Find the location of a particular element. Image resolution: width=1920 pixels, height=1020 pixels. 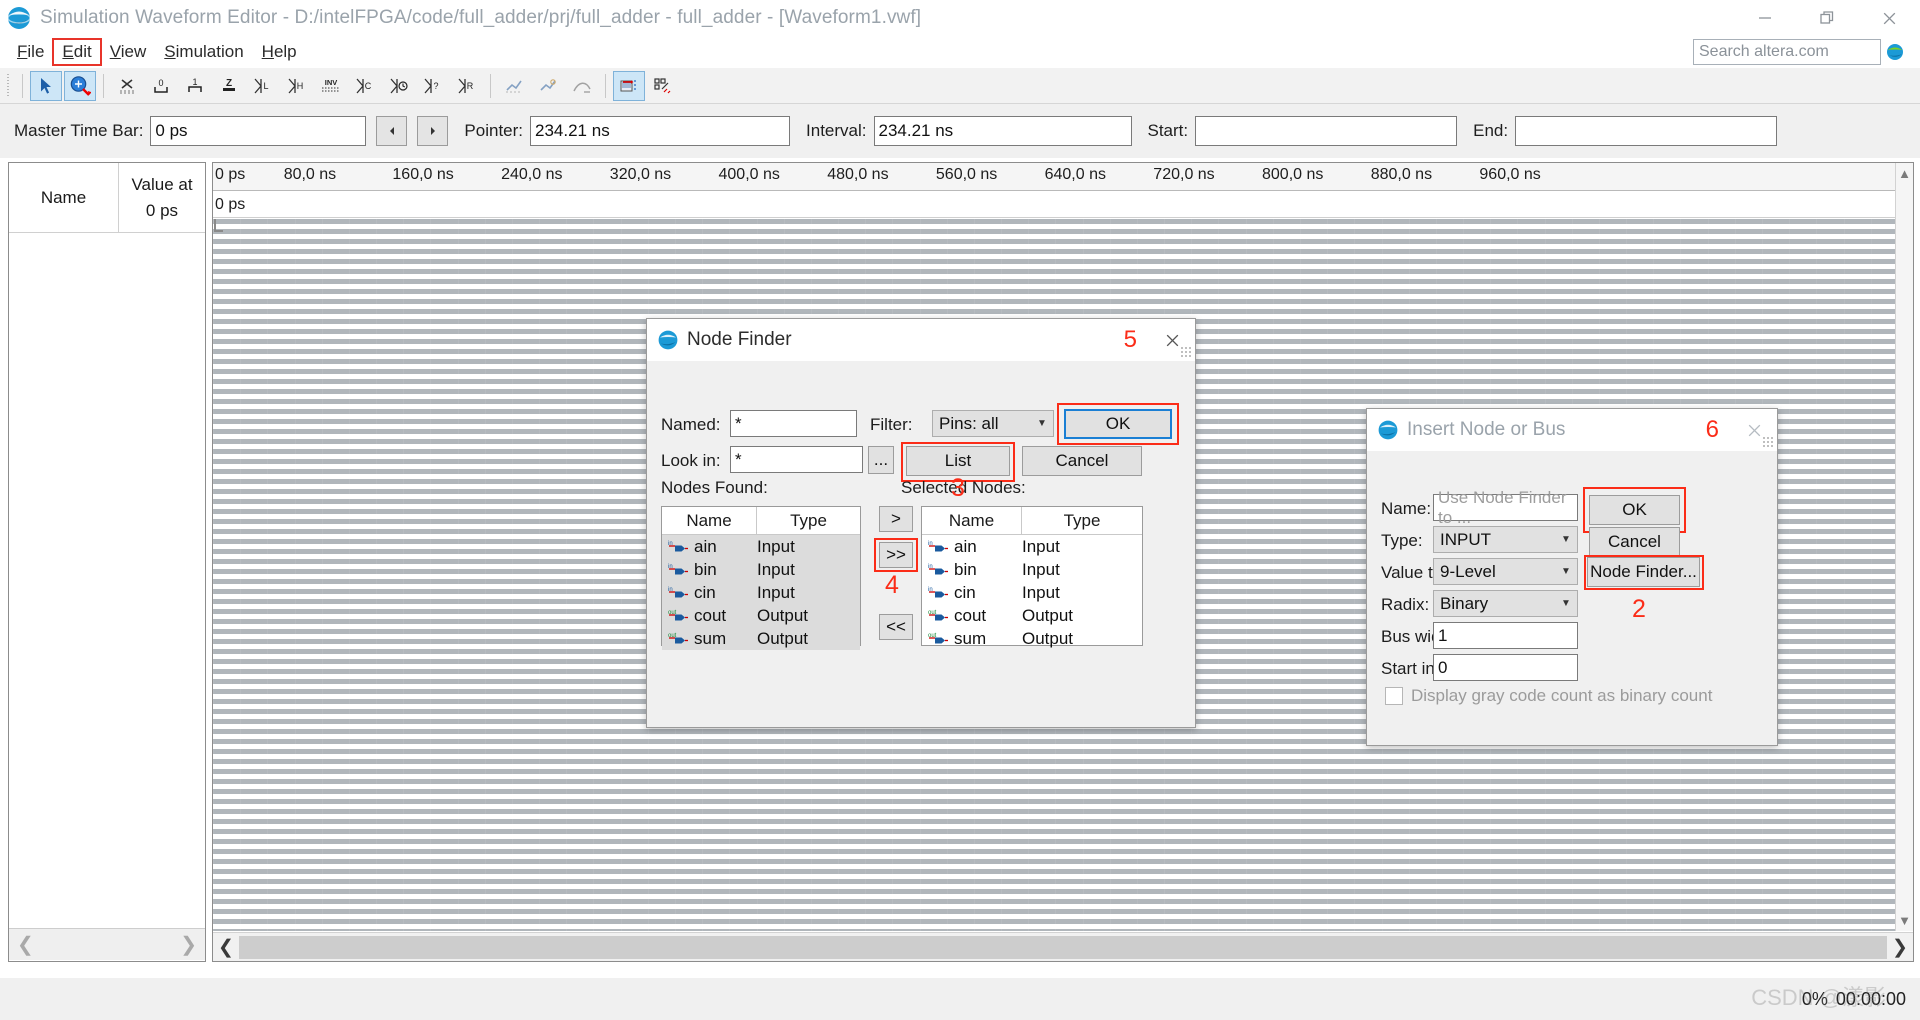

restore-icon is located at coordinates (1827, 18).